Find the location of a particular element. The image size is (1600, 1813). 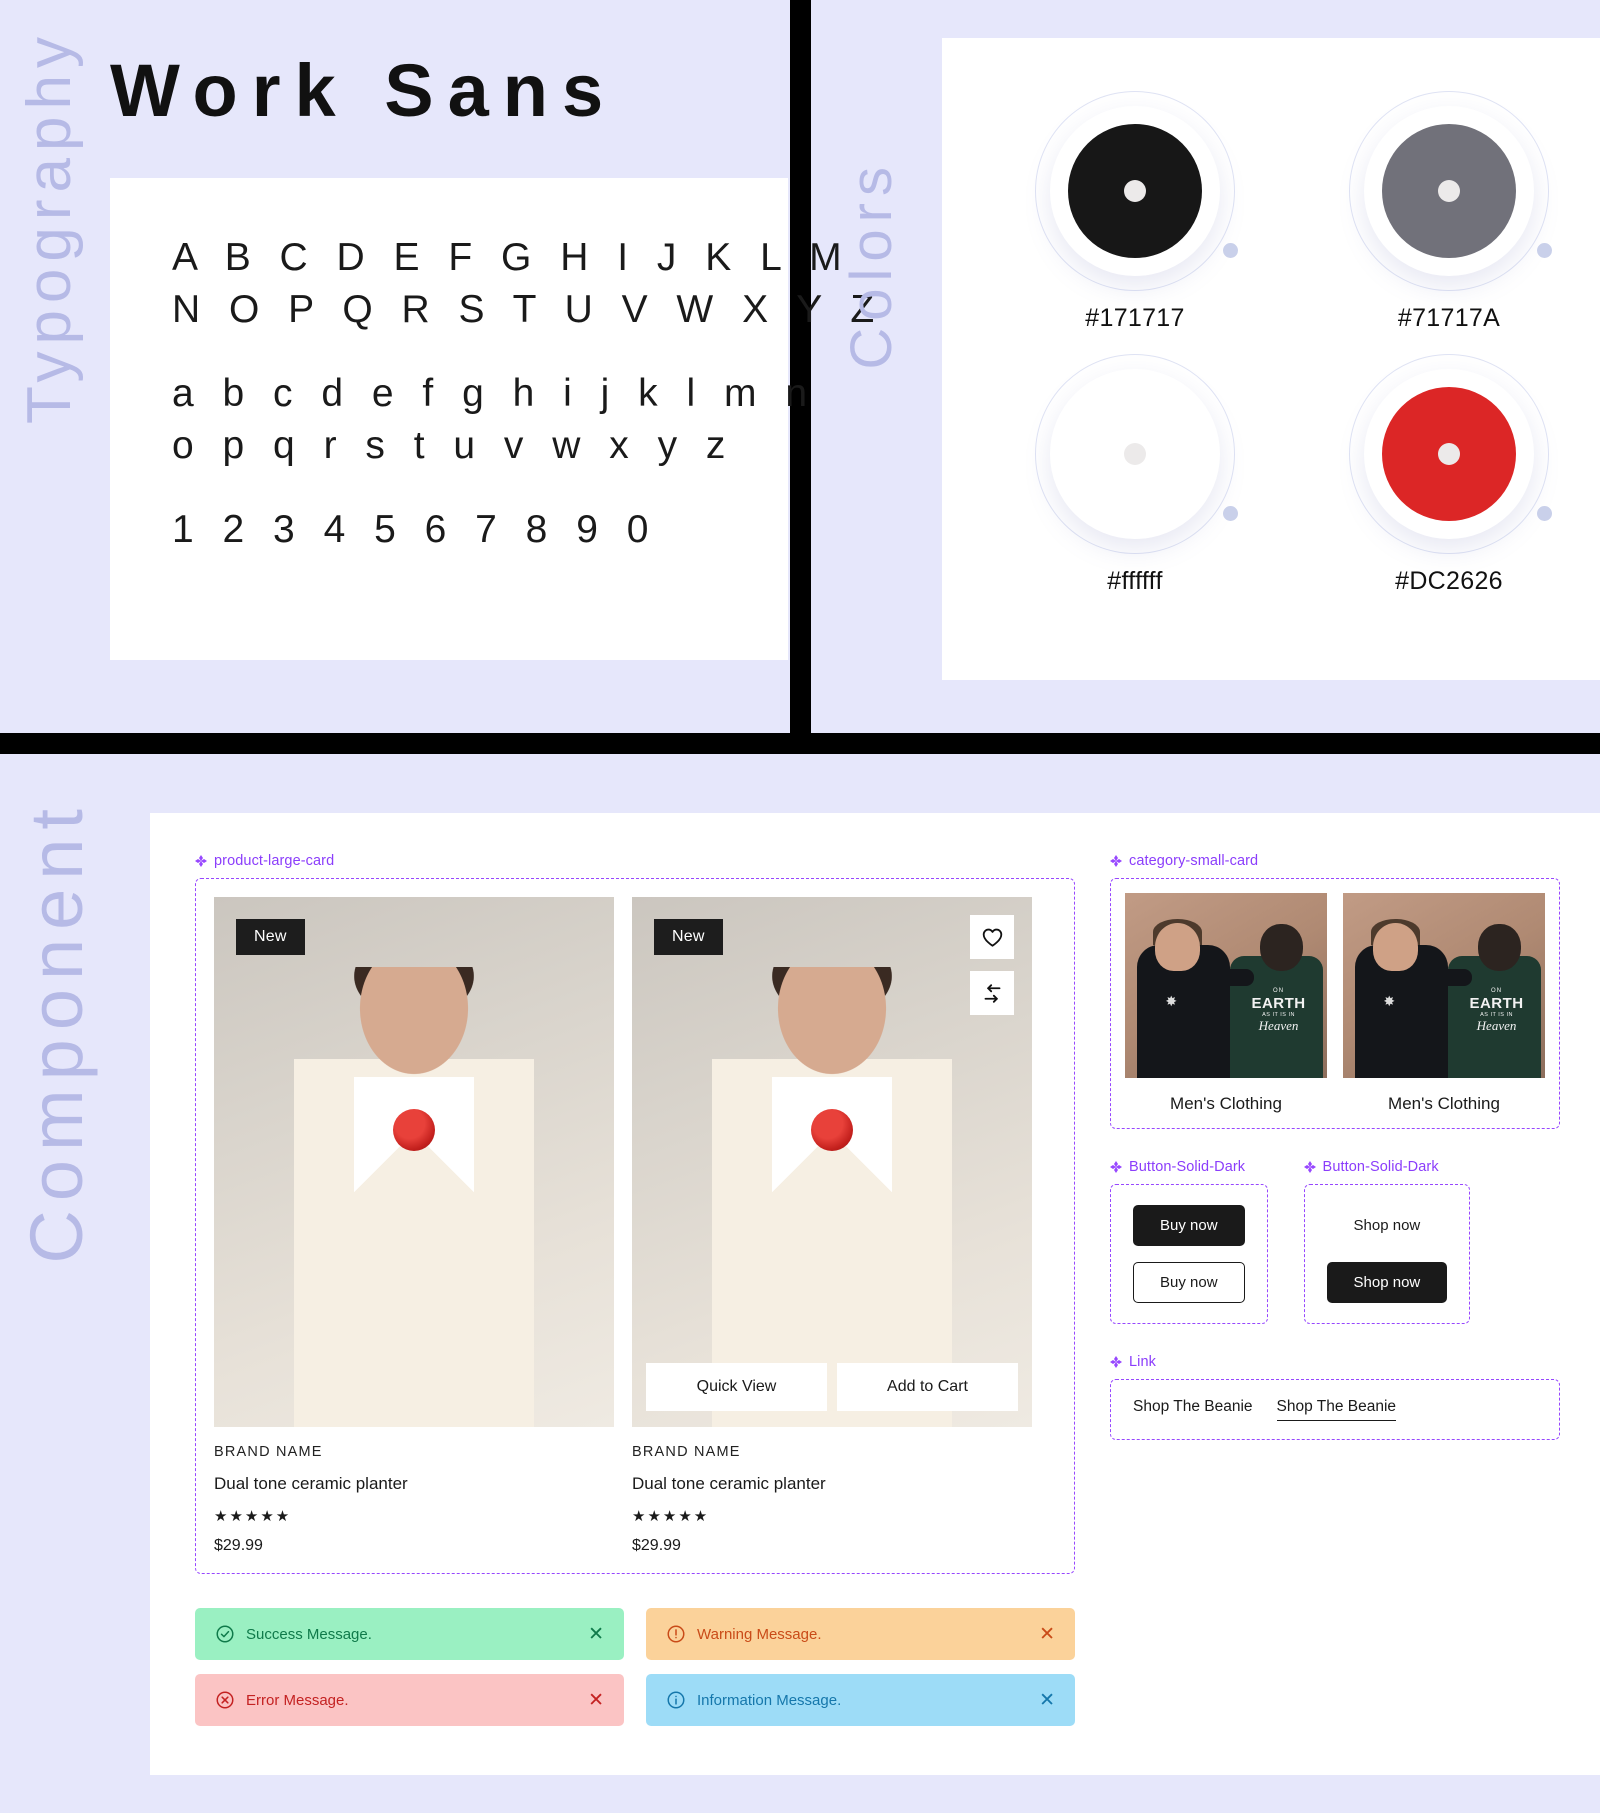

compare-button is located at coordinates (992, 993).